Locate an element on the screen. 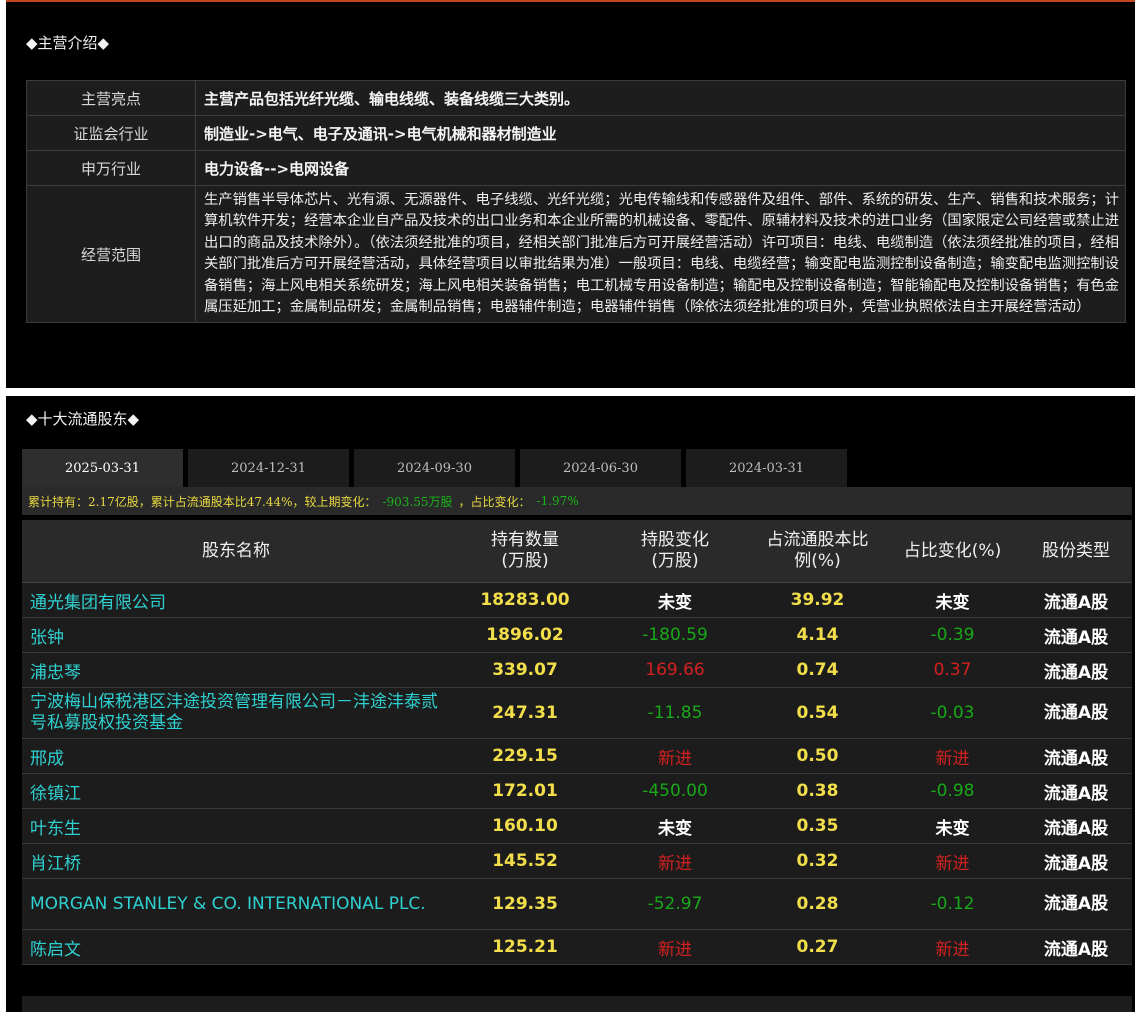 This screenshot has height=1012, width=1137. holder-name-link: 浦忠琴 is located at coordinates (236, 670).